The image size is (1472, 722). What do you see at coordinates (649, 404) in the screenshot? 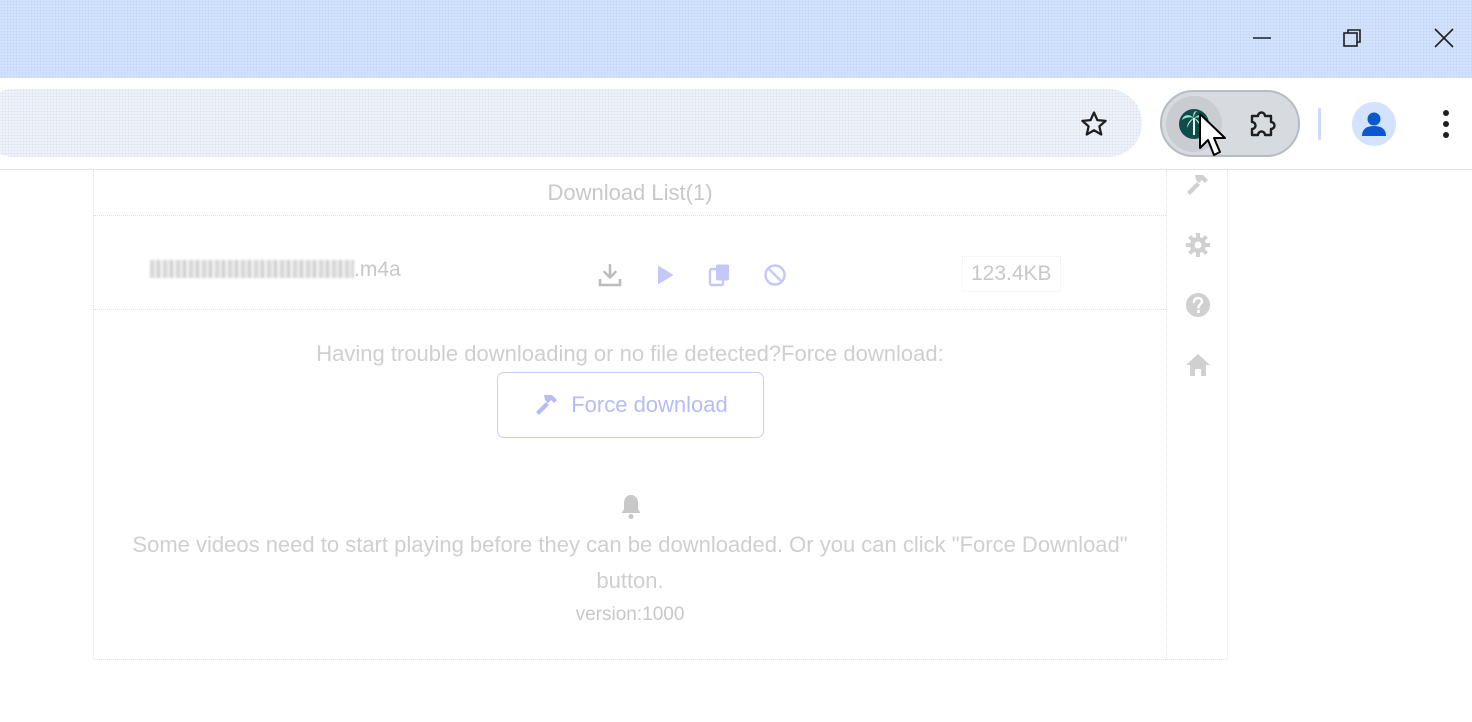
I see `force-download-label: Force download` at bounding box center [649, 404].